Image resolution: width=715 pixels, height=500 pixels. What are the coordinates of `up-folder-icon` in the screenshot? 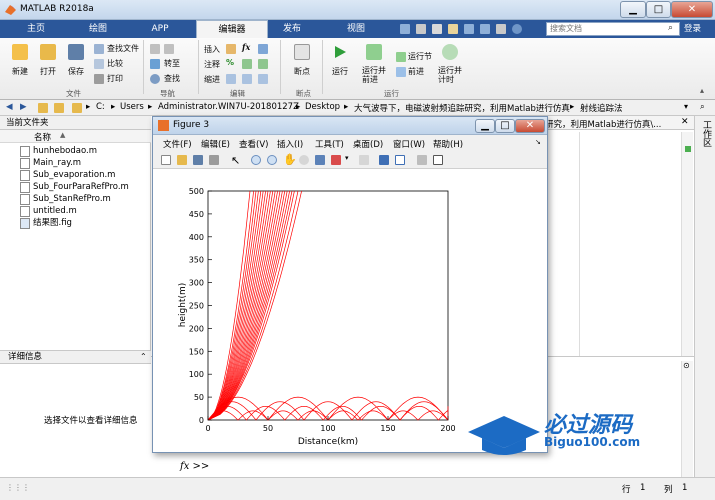 It's located at (43, 108).